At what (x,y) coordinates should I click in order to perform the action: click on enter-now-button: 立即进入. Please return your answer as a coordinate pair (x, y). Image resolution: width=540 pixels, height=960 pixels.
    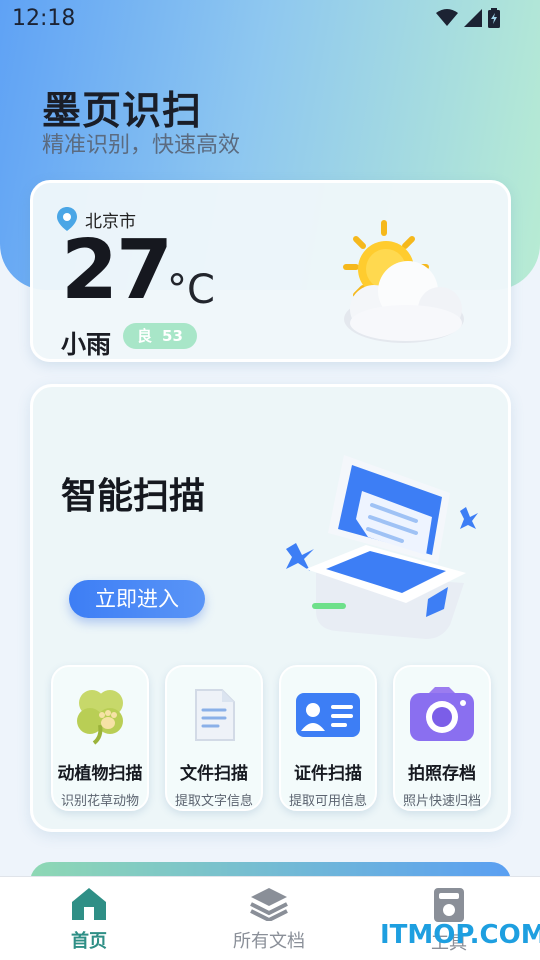
    Looking at the image, I should click on (137, 599).